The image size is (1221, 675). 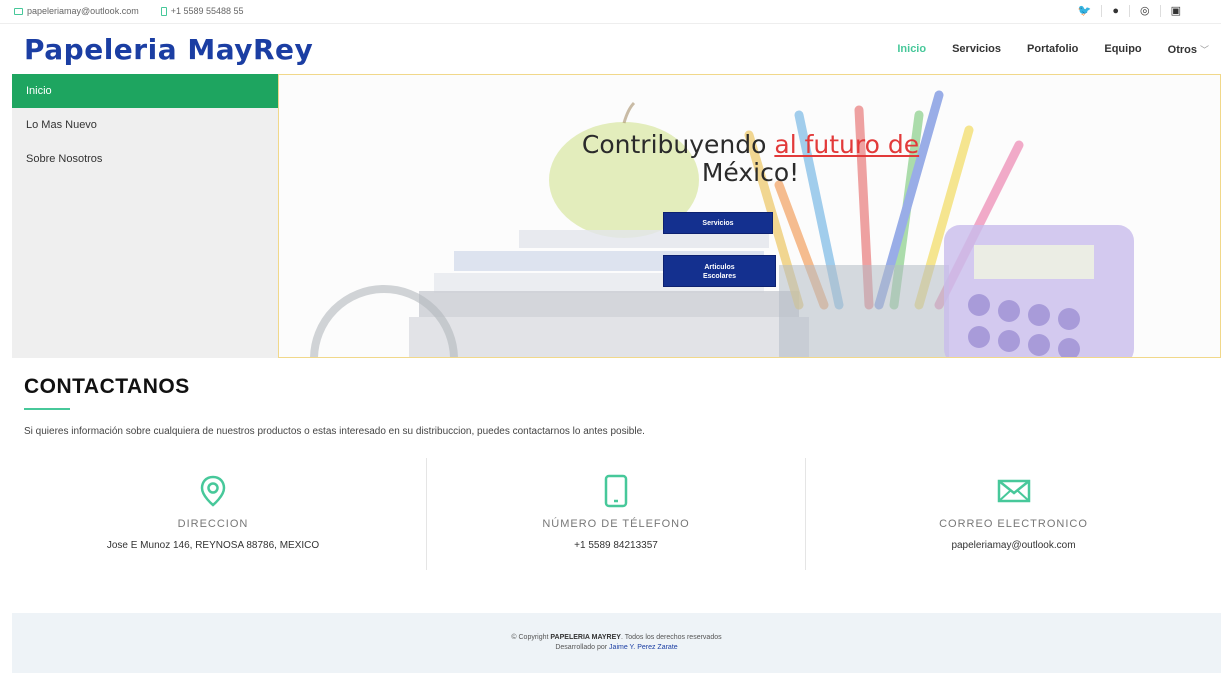 I want to click on chevron-down-icon: ﹀, so click(x=1204, y=50).